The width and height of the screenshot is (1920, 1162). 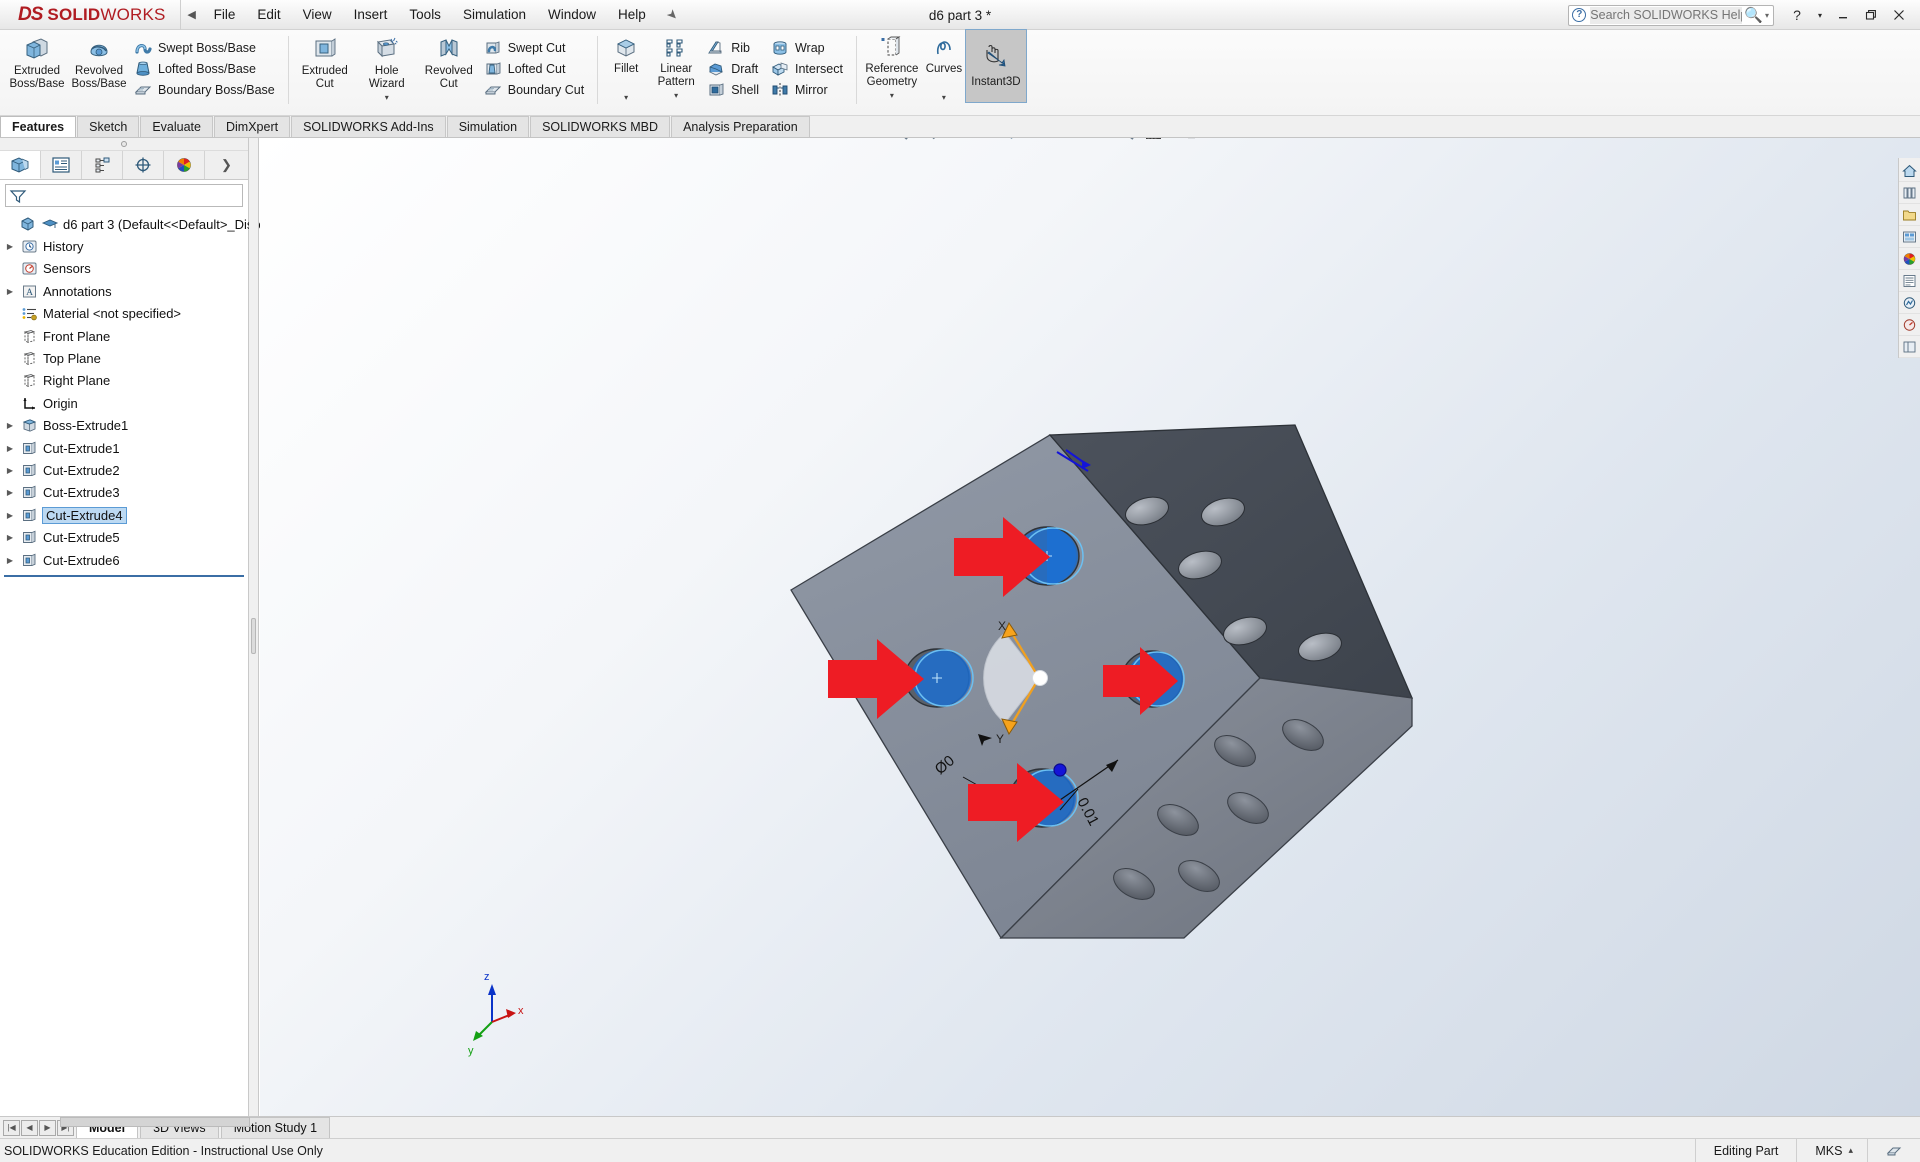 I want to click on extruded-cut-button: Extruded Cut, so click(x=325, y=60).